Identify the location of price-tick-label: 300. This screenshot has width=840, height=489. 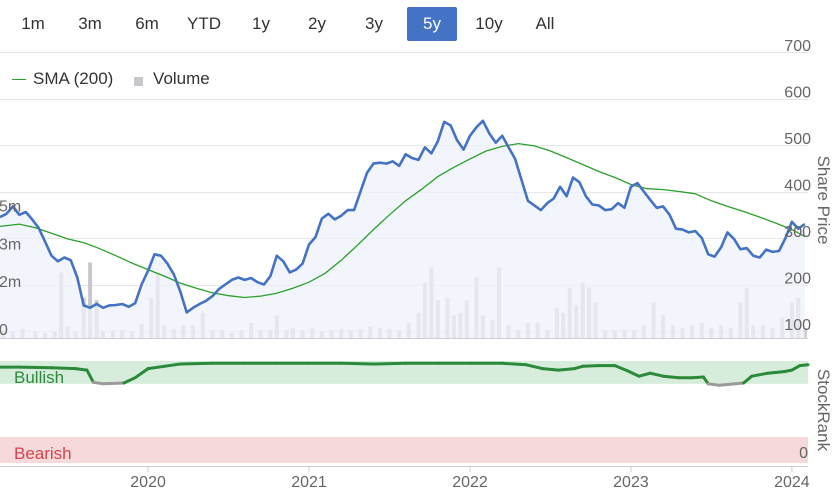
(797, 232).